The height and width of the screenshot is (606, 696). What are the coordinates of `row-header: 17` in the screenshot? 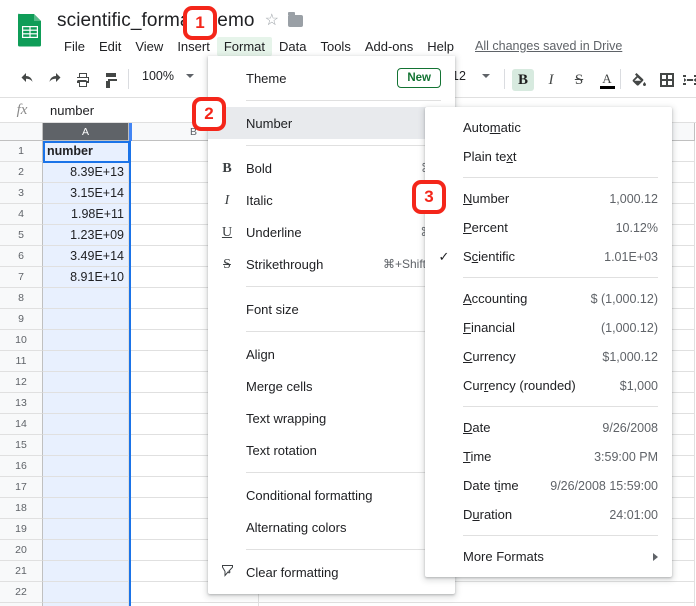 It's located at (21, 487).